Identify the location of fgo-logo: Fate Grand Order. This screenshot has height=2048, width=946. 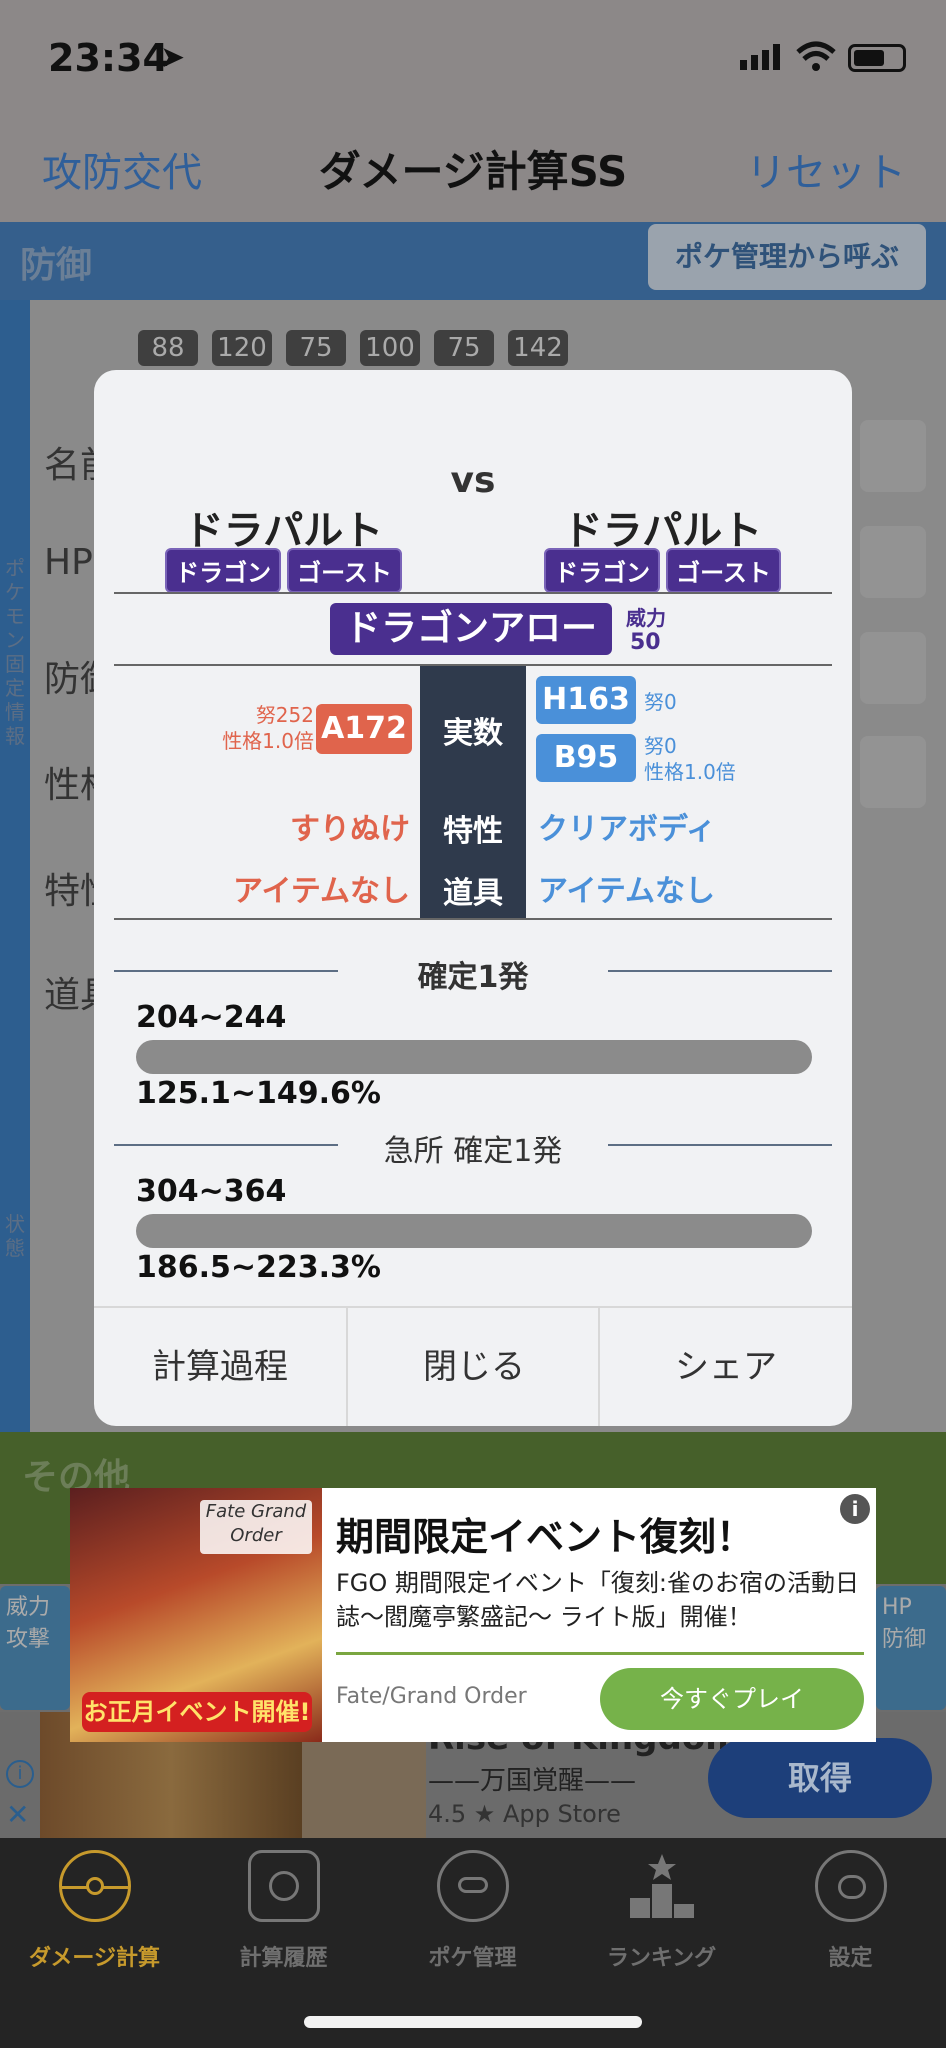
(256, 1527).